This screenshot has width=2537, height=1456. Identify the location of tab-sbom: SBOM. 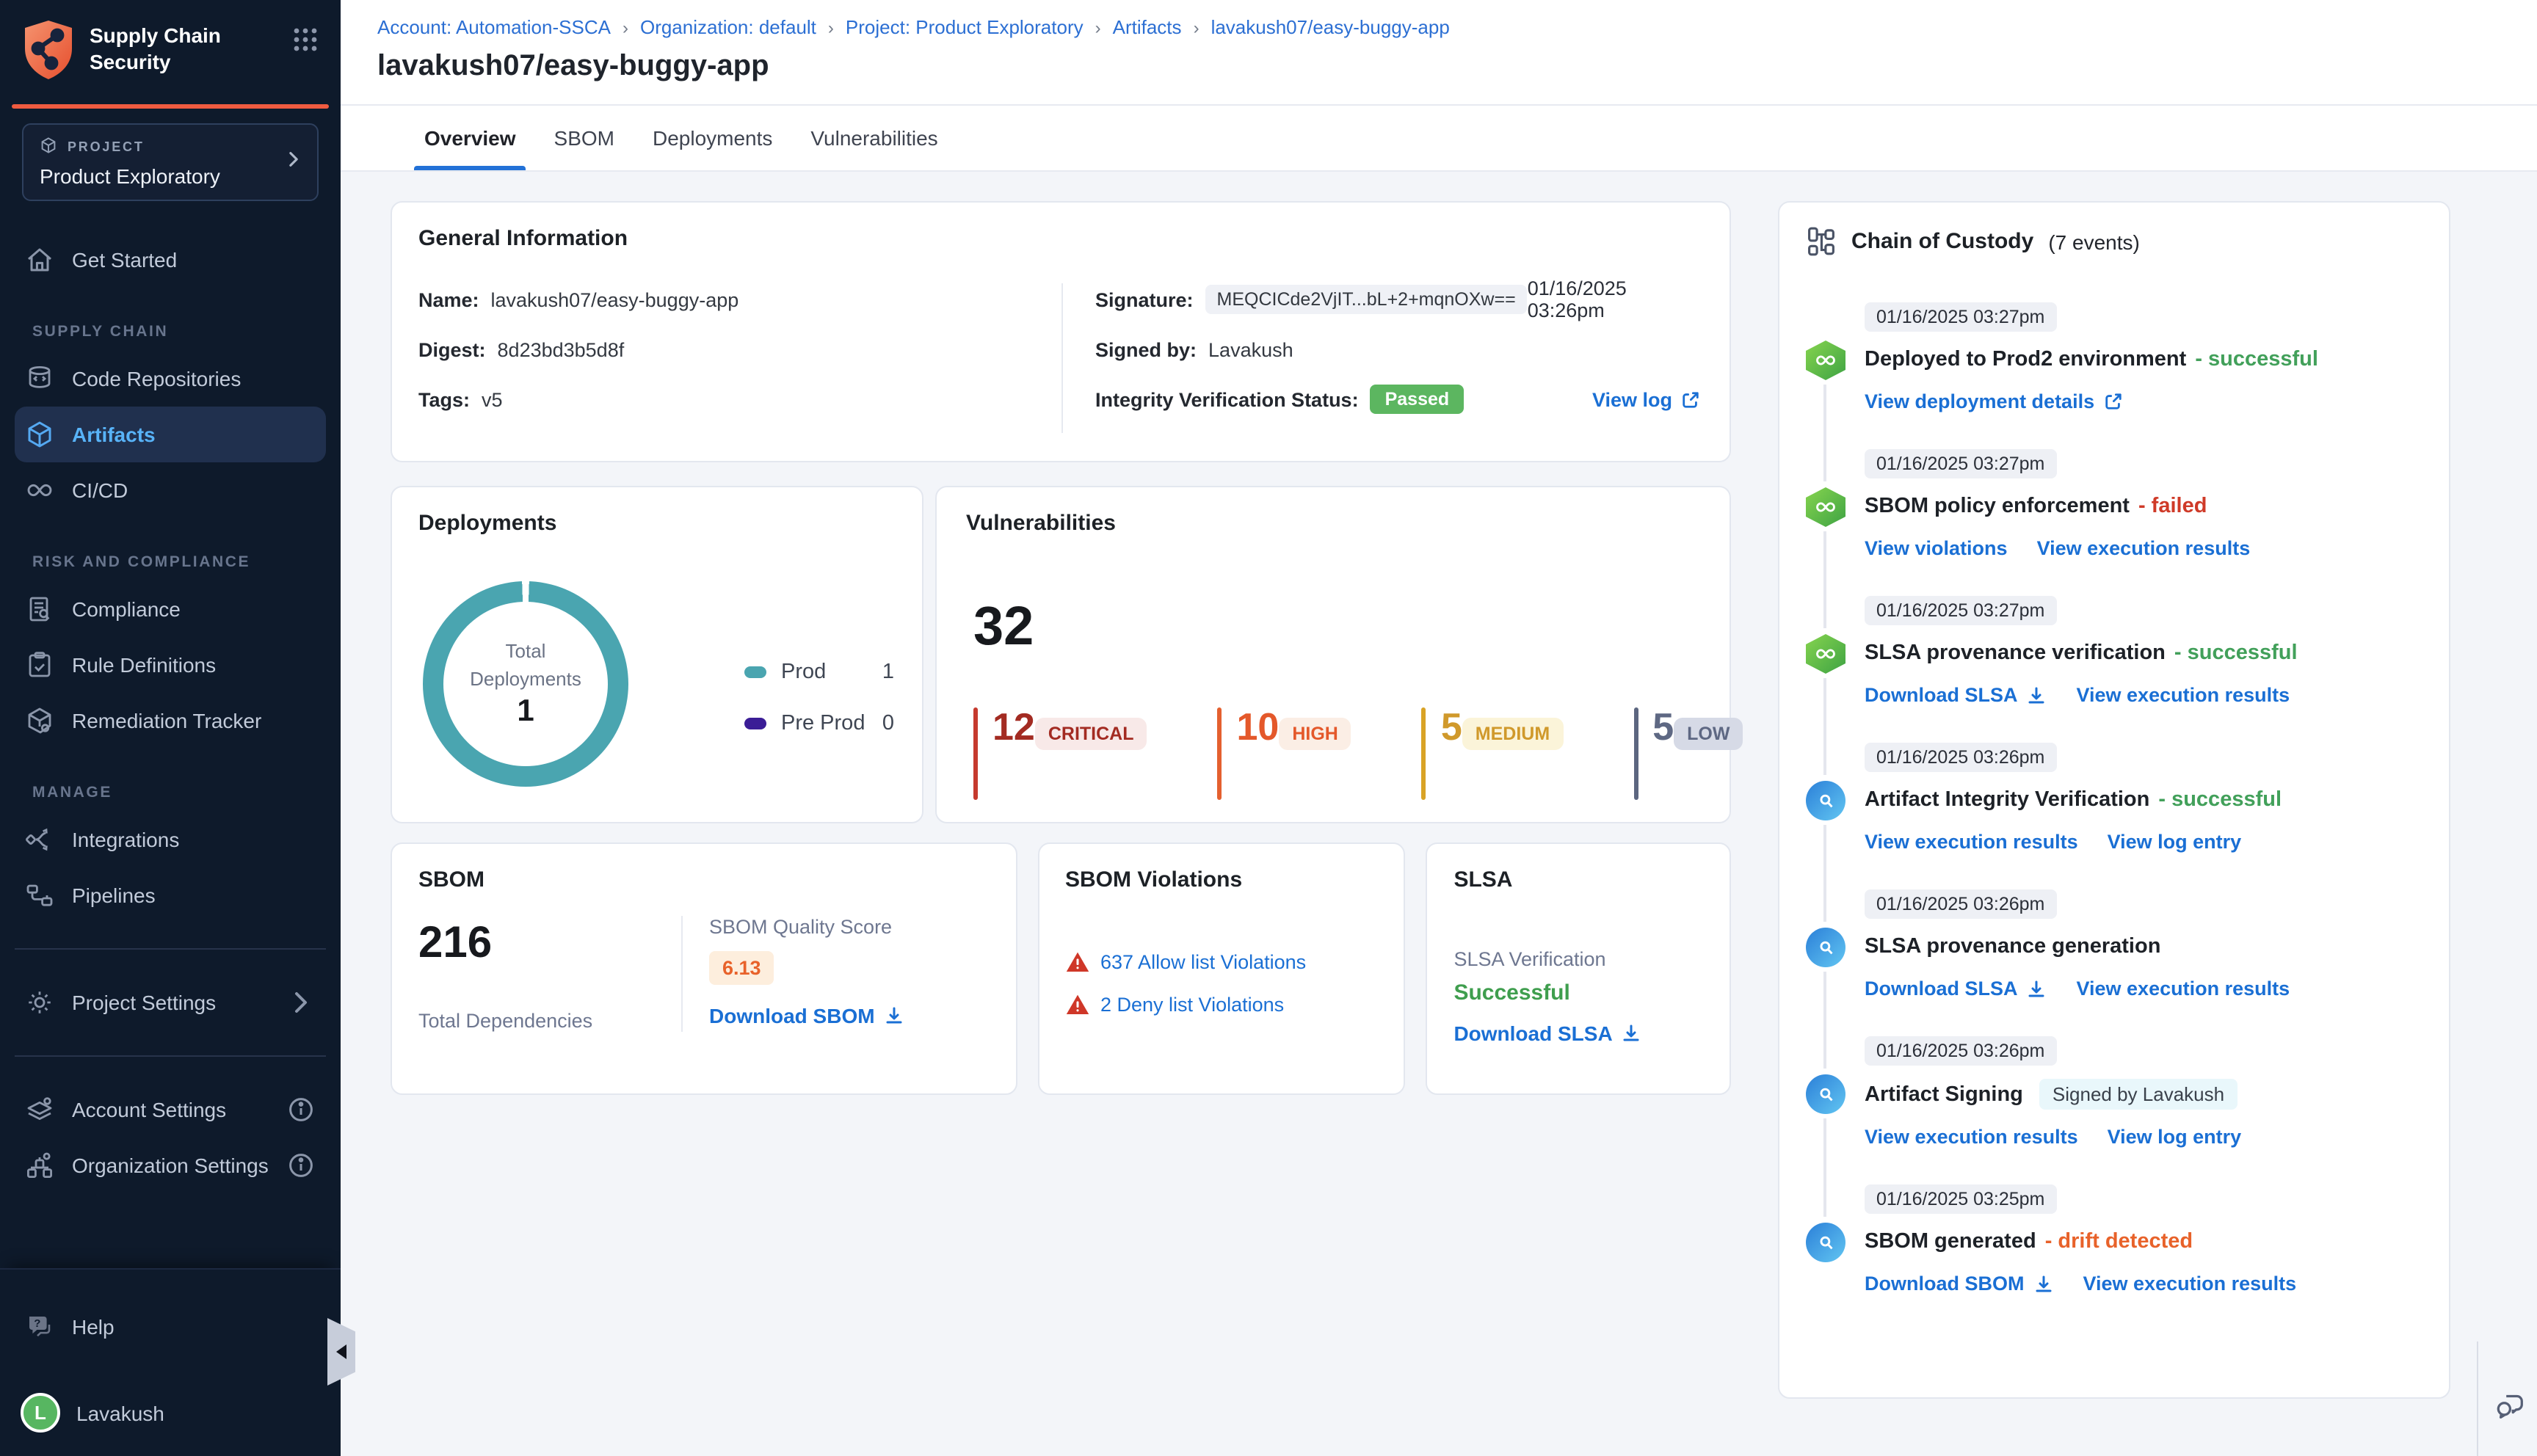
(584, 138).